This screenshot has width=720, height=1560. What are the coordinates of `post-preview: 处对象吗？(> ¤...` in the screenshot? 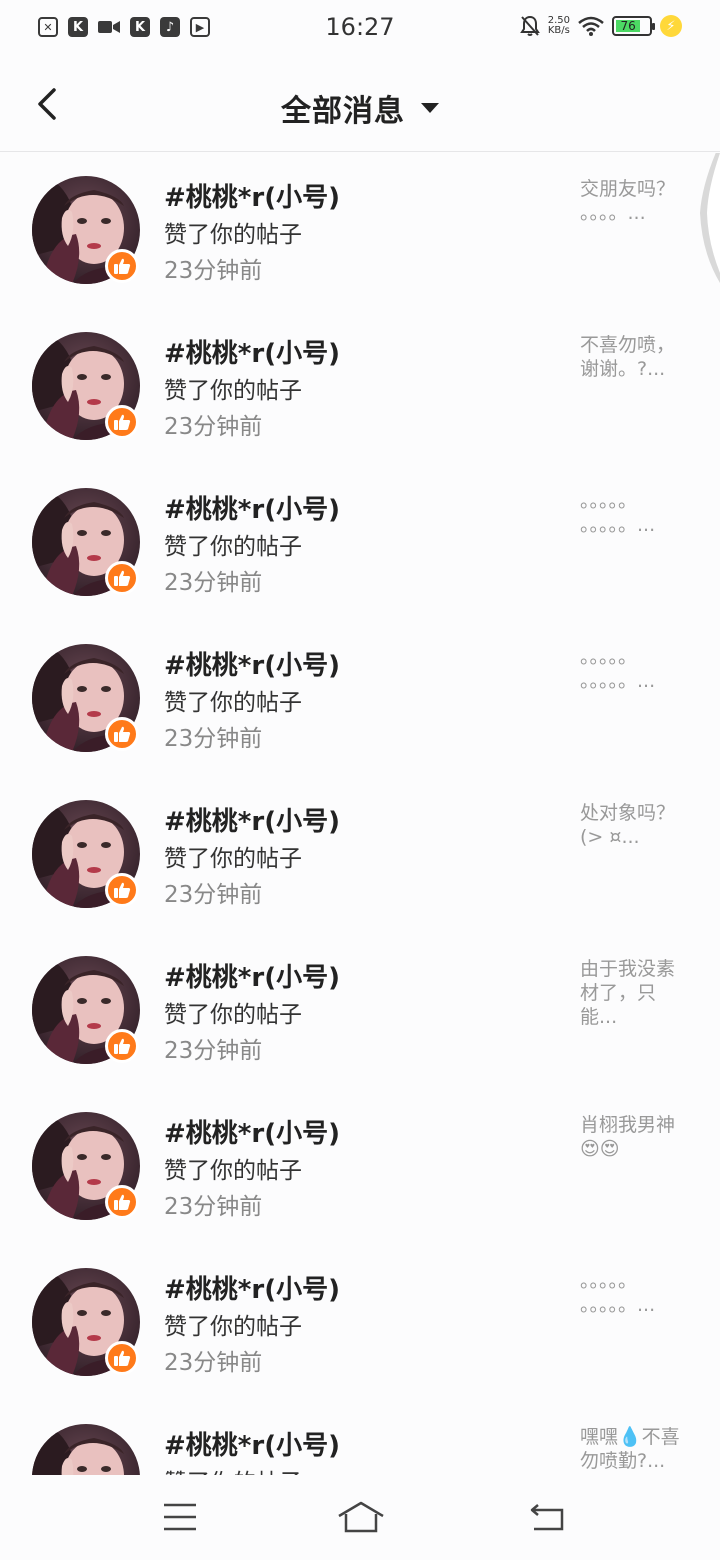 It's located at (635, 825).